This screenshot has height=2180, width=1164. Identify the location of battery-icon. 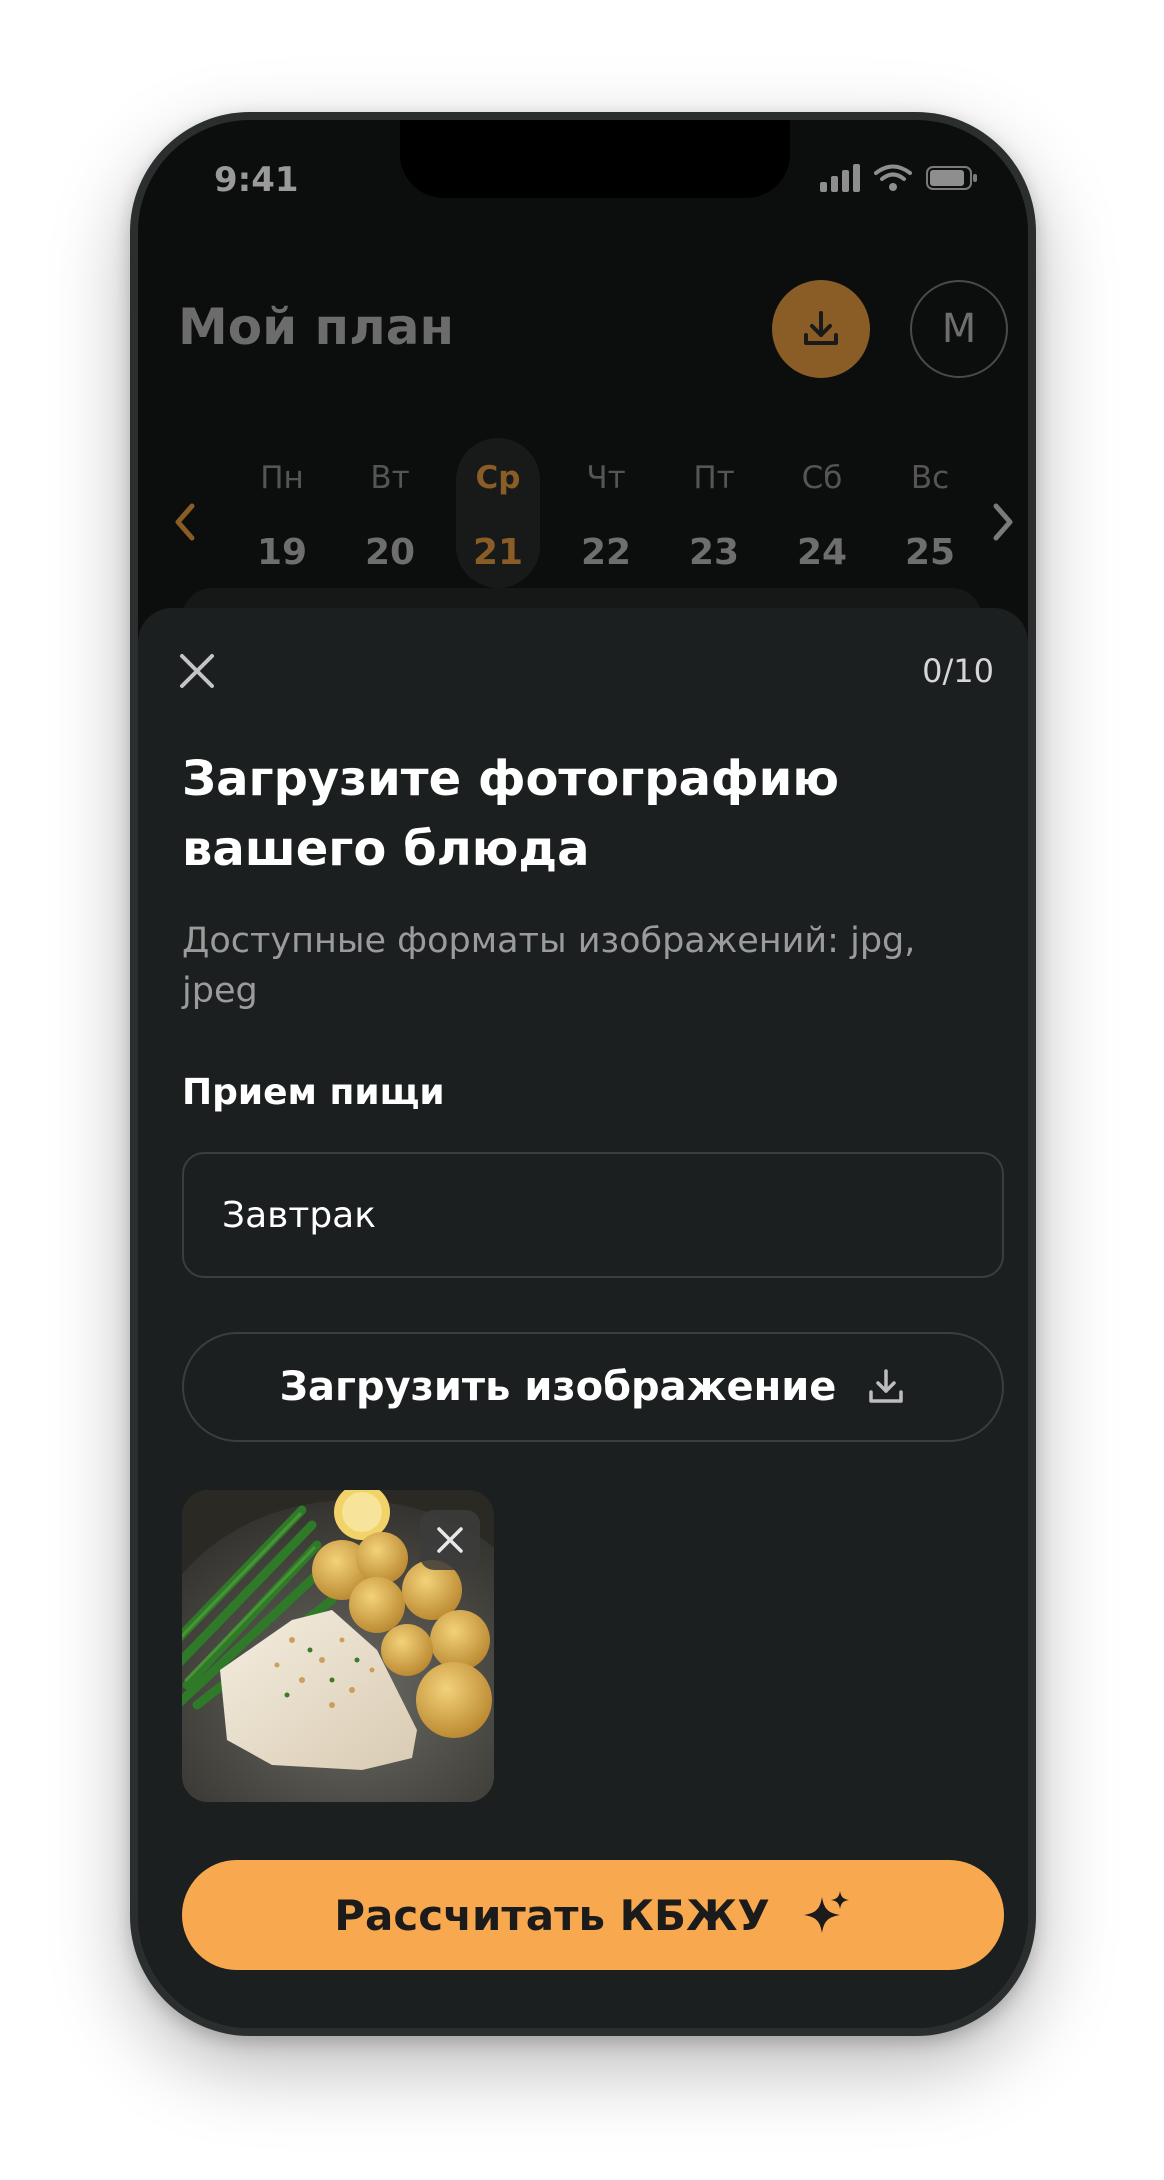
(951, 178).